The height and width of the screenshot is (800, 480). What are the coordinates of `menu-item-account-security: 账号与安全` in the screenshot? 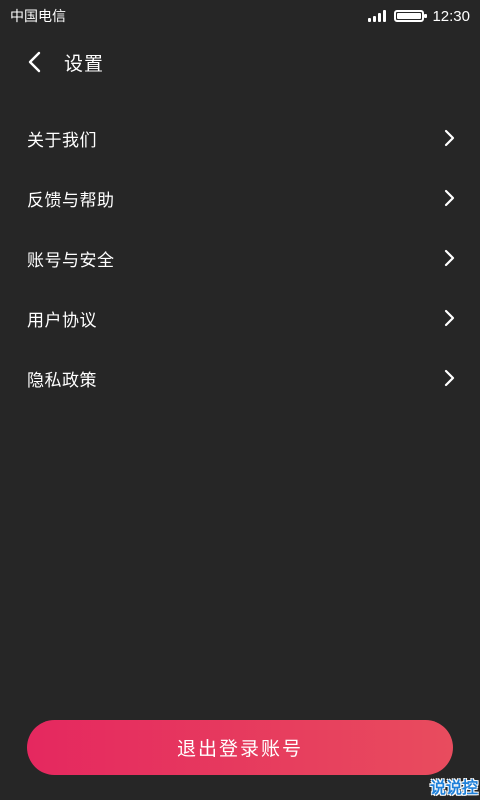 It's located at (240, 258).